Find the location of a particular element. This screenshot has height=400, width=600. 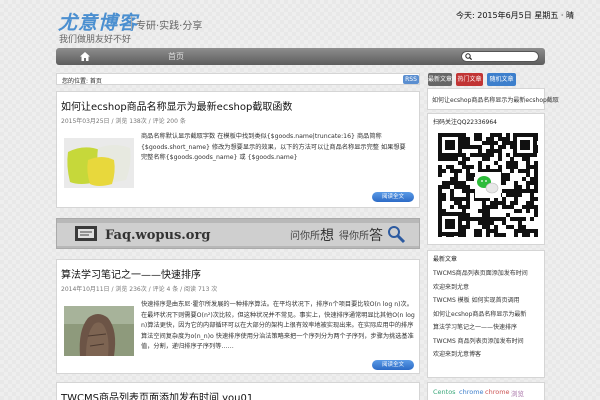

list-item: 算法学习笔记之一——快速排序 is located at coordinates (488, 329).